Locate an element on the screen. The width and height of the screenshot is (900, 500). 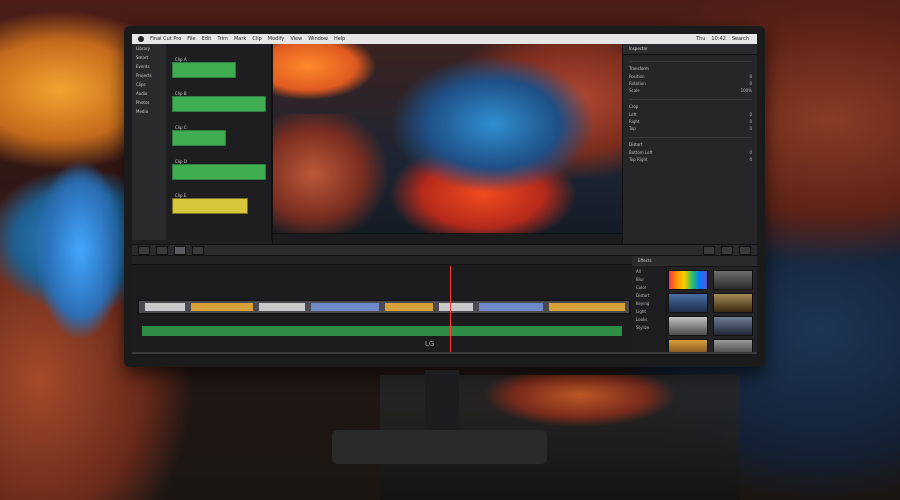
effects-category: Distort is located at coordinates (649, 295).